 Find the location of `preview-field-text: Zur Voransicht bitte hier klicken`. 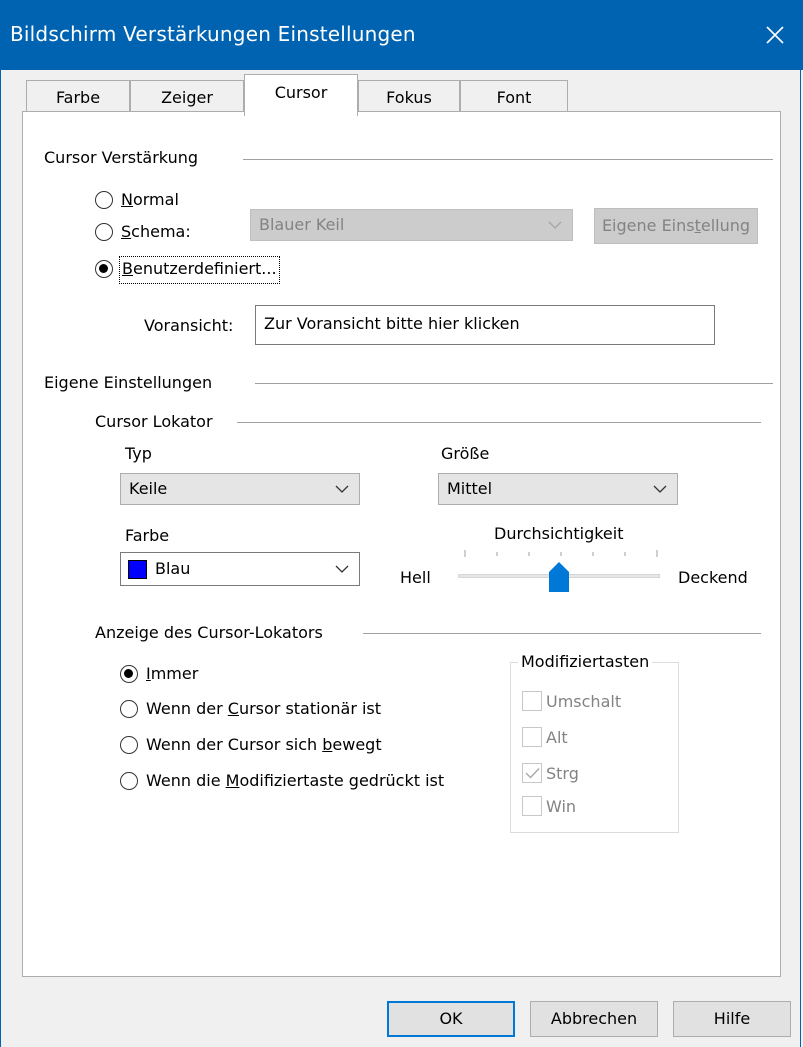

preview-field-text: Zur Voransicht bitte hier klicken is located at coordinates (392, 323).